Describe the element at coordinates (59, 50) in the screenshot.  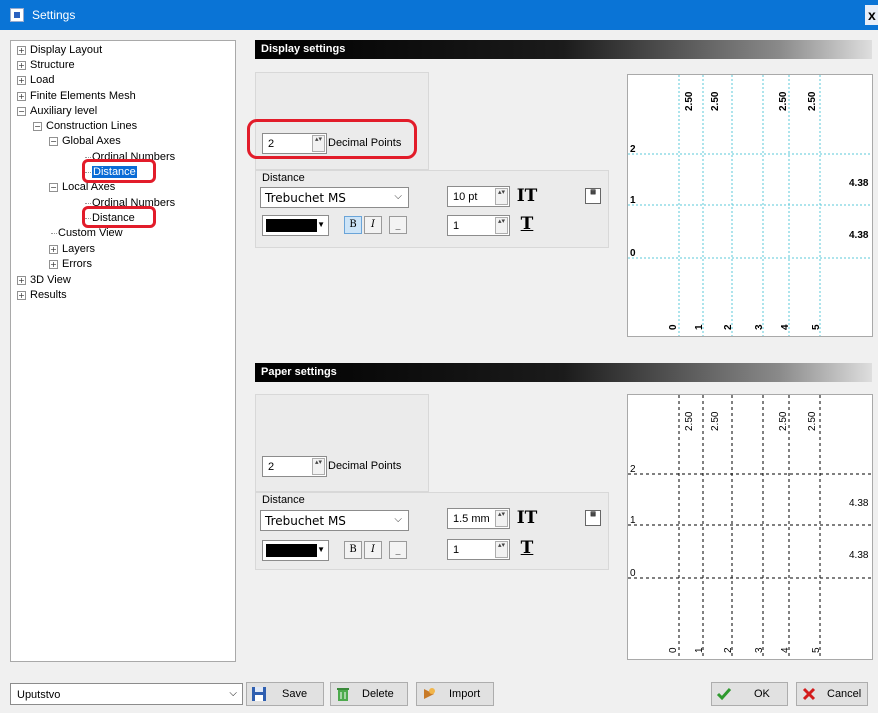
I see `tree-item-display-layout: + Display Layout` at that location.